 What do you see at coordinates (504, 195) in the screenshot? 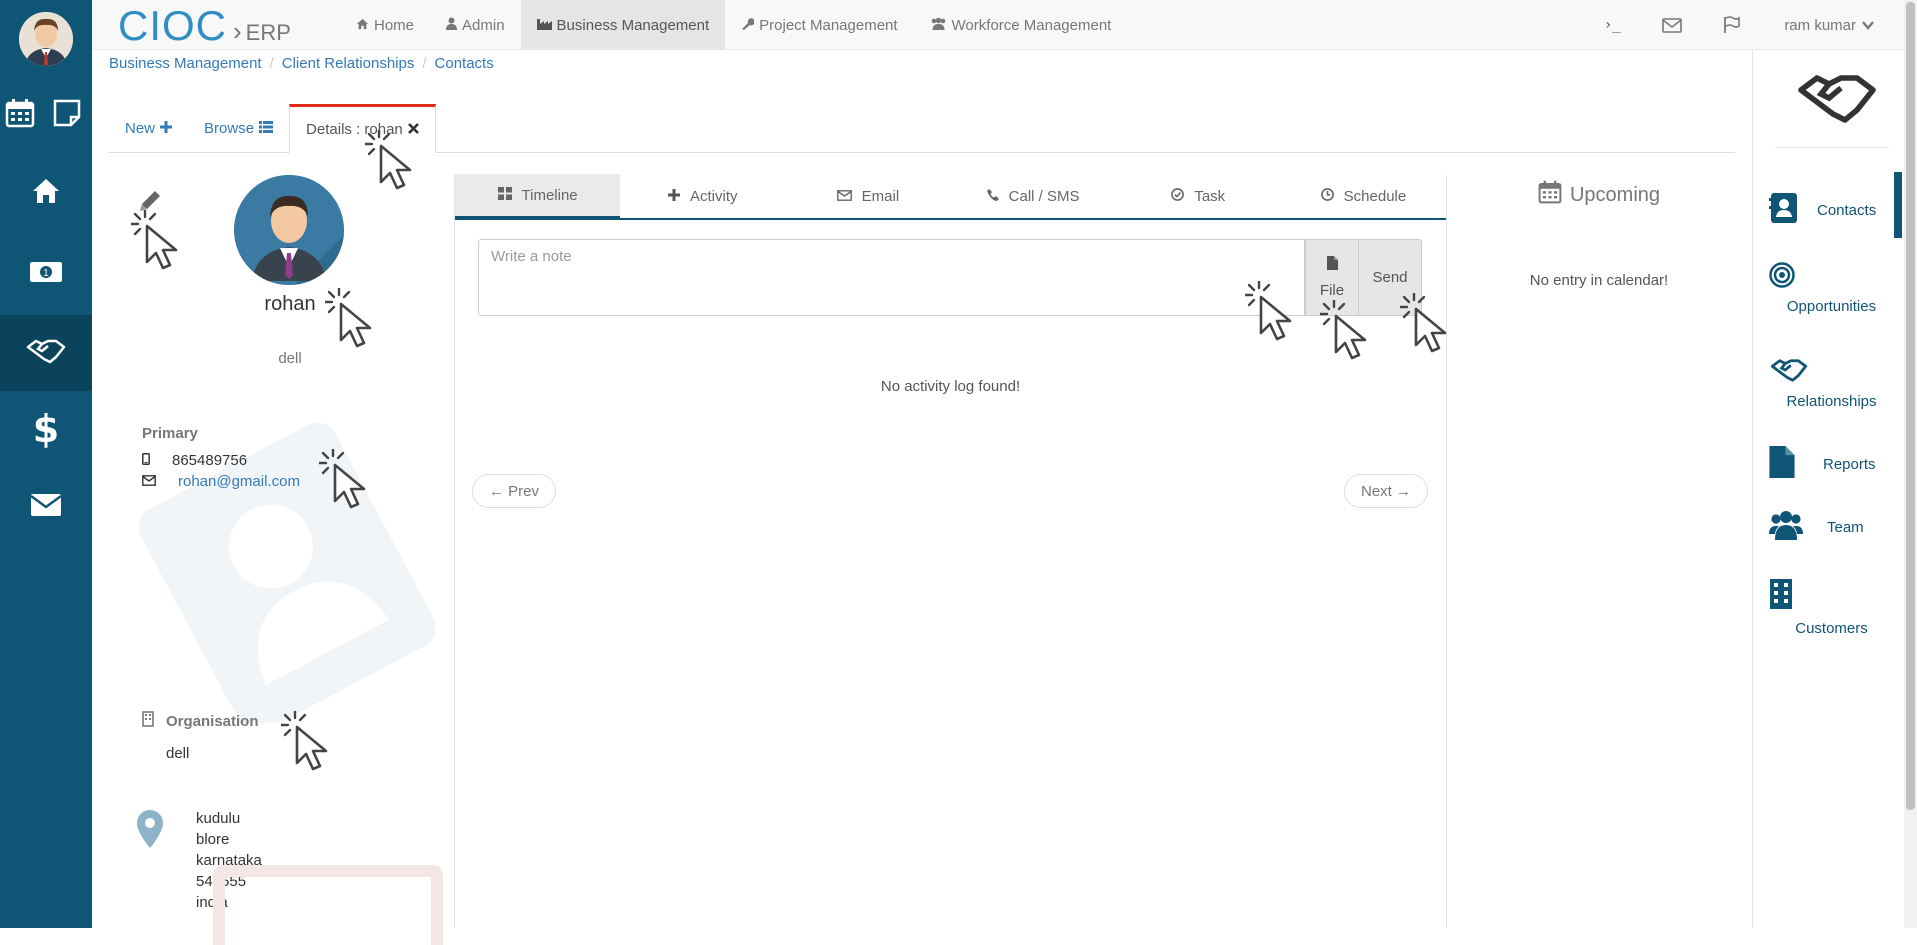
I see `th-large-icon` at bounding box center [504, 195].